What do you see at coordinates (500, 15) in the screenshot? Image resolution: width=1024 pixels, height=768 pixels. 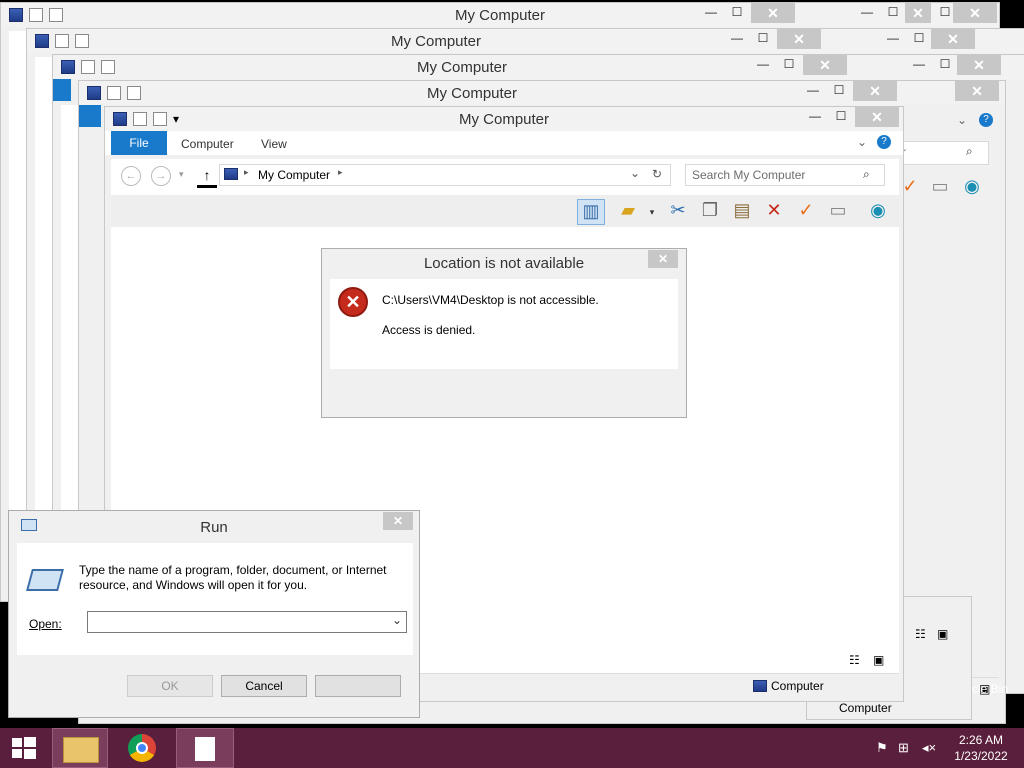 I see `back-window-1-titlebar: My Computer — ☐ ✕ — ☐ ✕ ☐ ✕` at bounding box center [500, 15].